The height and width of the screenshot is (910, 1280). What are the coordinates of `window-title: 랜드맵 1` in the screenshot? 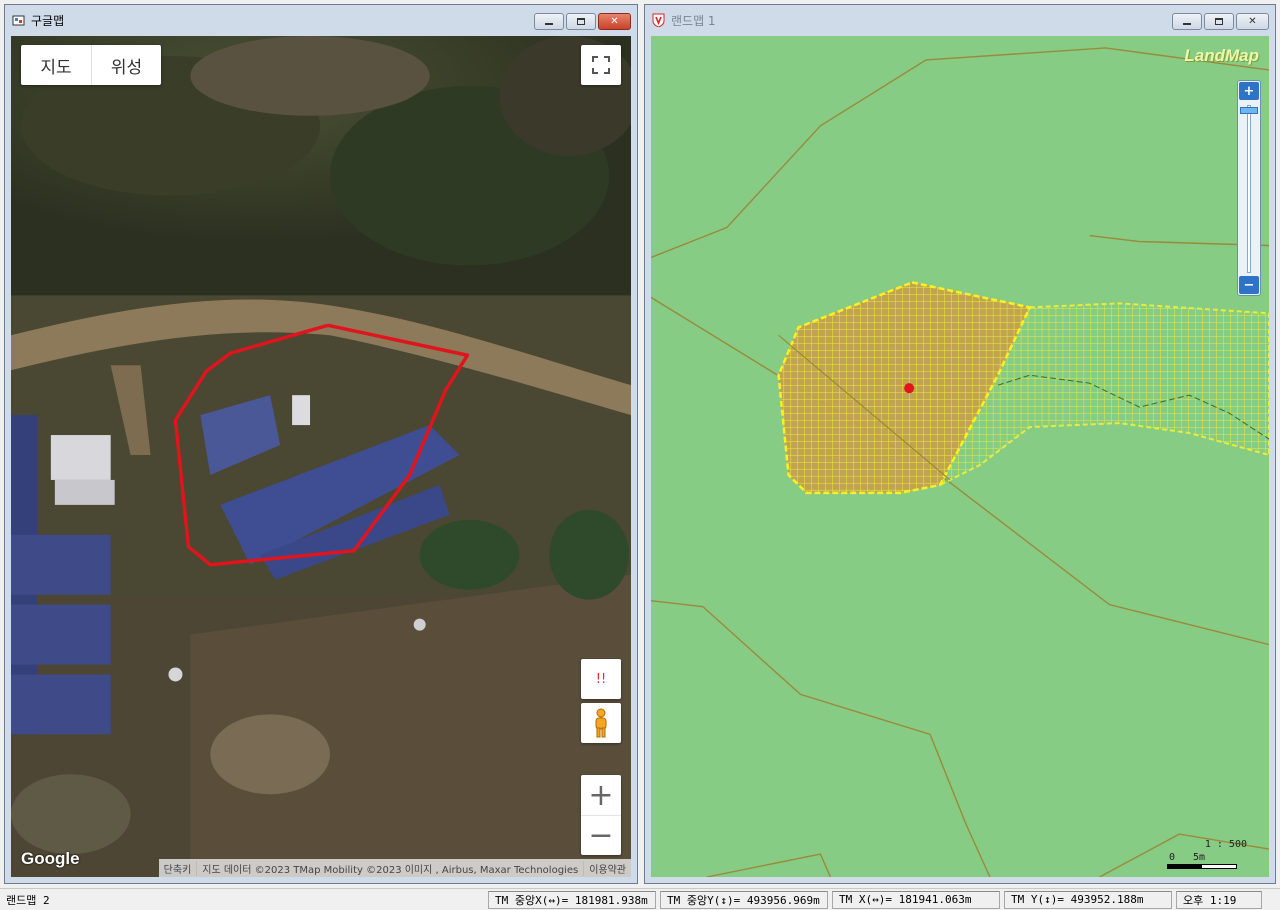 It's located at (693, 20).